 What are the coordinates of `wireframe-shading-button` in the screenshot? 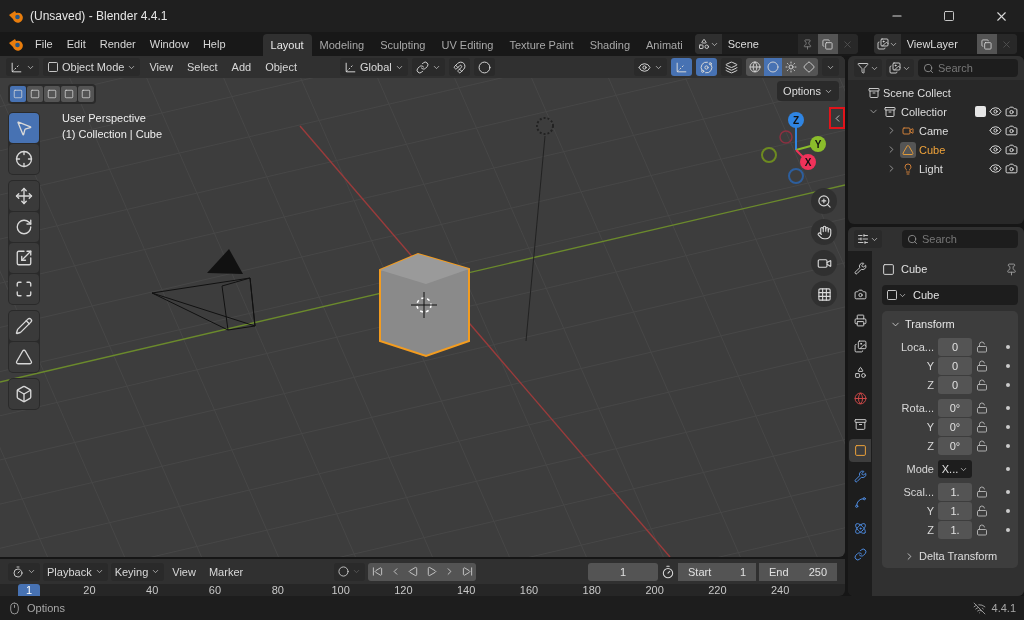 It's located at (755, 67).